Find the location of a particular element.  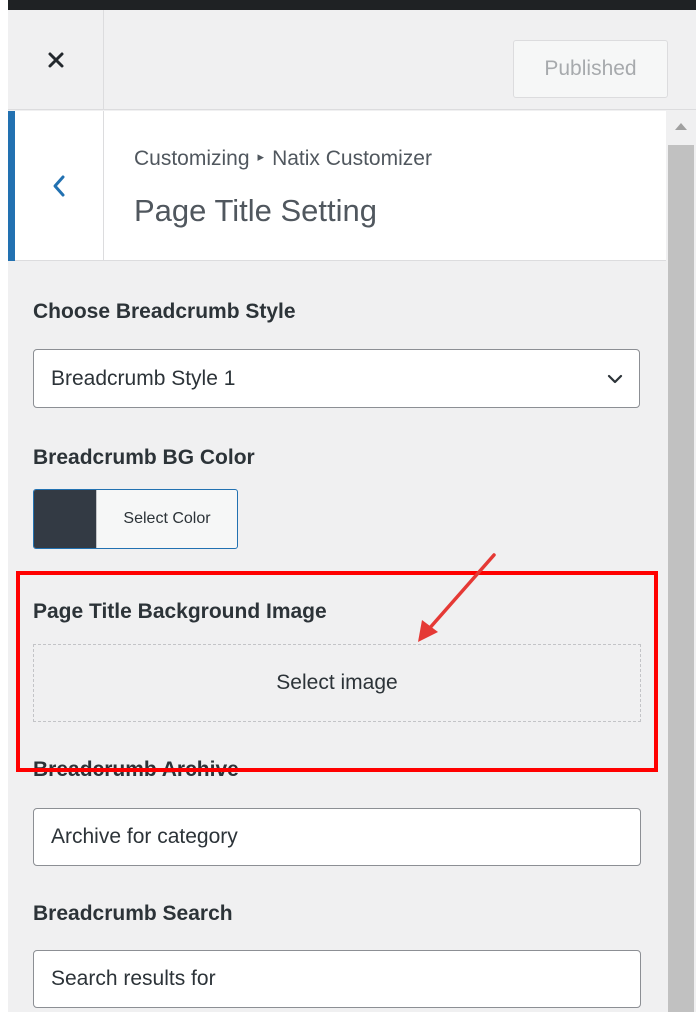

select-color-label: Select Color is located at coordinates (166, 519).